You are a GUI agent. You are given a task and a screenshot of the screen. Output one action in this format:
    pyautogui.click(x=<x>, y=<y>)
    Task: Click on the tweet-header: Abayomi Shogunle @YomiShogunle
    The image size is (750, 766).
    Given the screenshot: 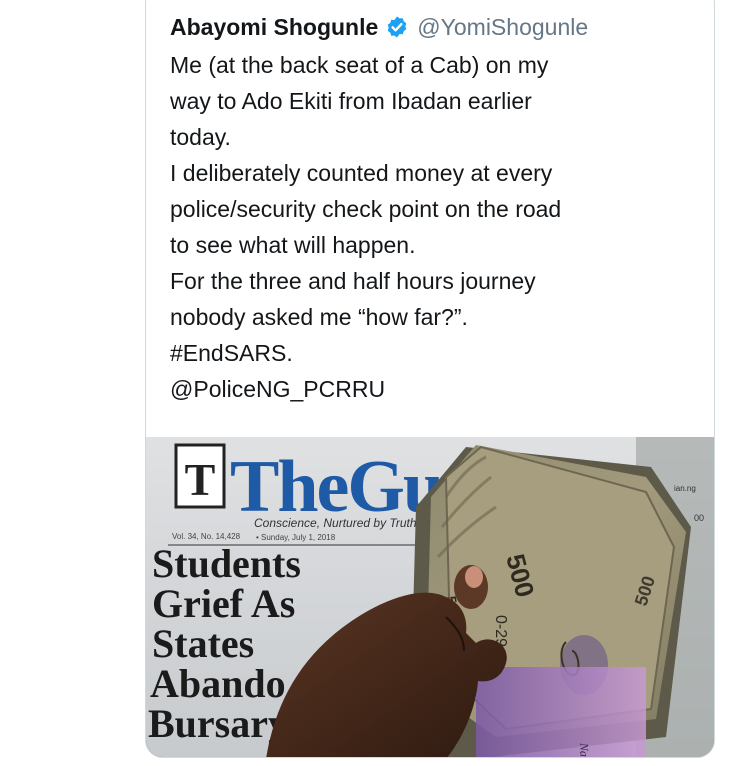 What is the action you would take?
    pyautogui.click(x=379, y=27)
    